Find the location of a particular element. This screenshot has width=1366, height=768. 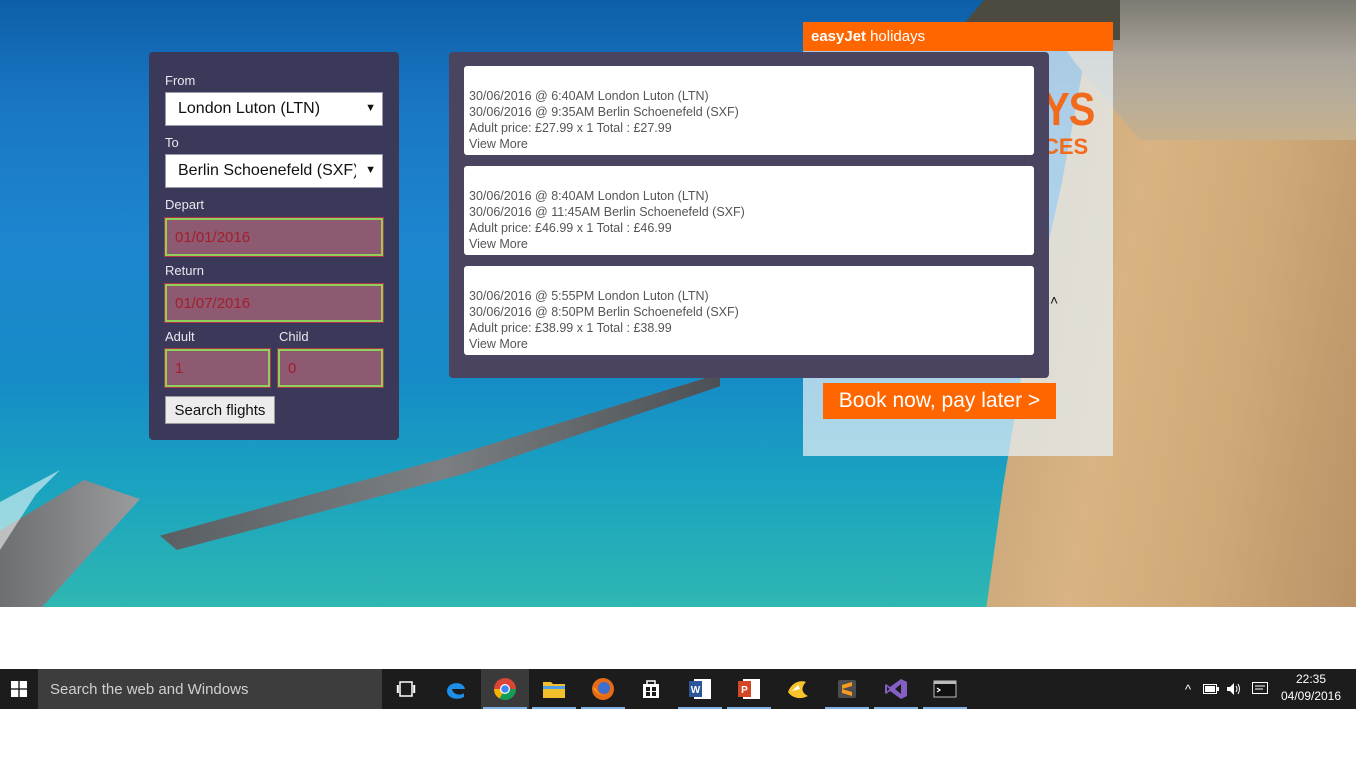

result-price: Adult price: £27.99 x 1 Total : £27.99 is located at coordinates (570, 128).